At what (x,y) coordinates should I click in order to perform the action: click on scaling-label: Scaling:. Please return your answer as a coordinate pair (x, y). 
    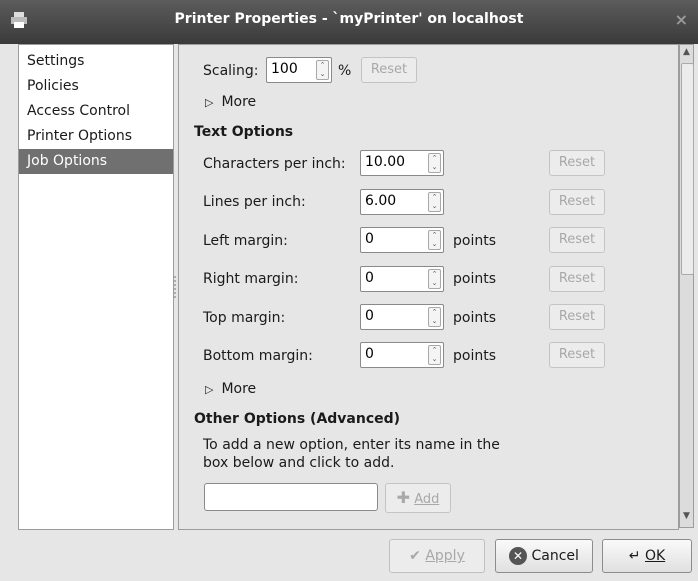
    Looking at the image, I should click on (231, 71).